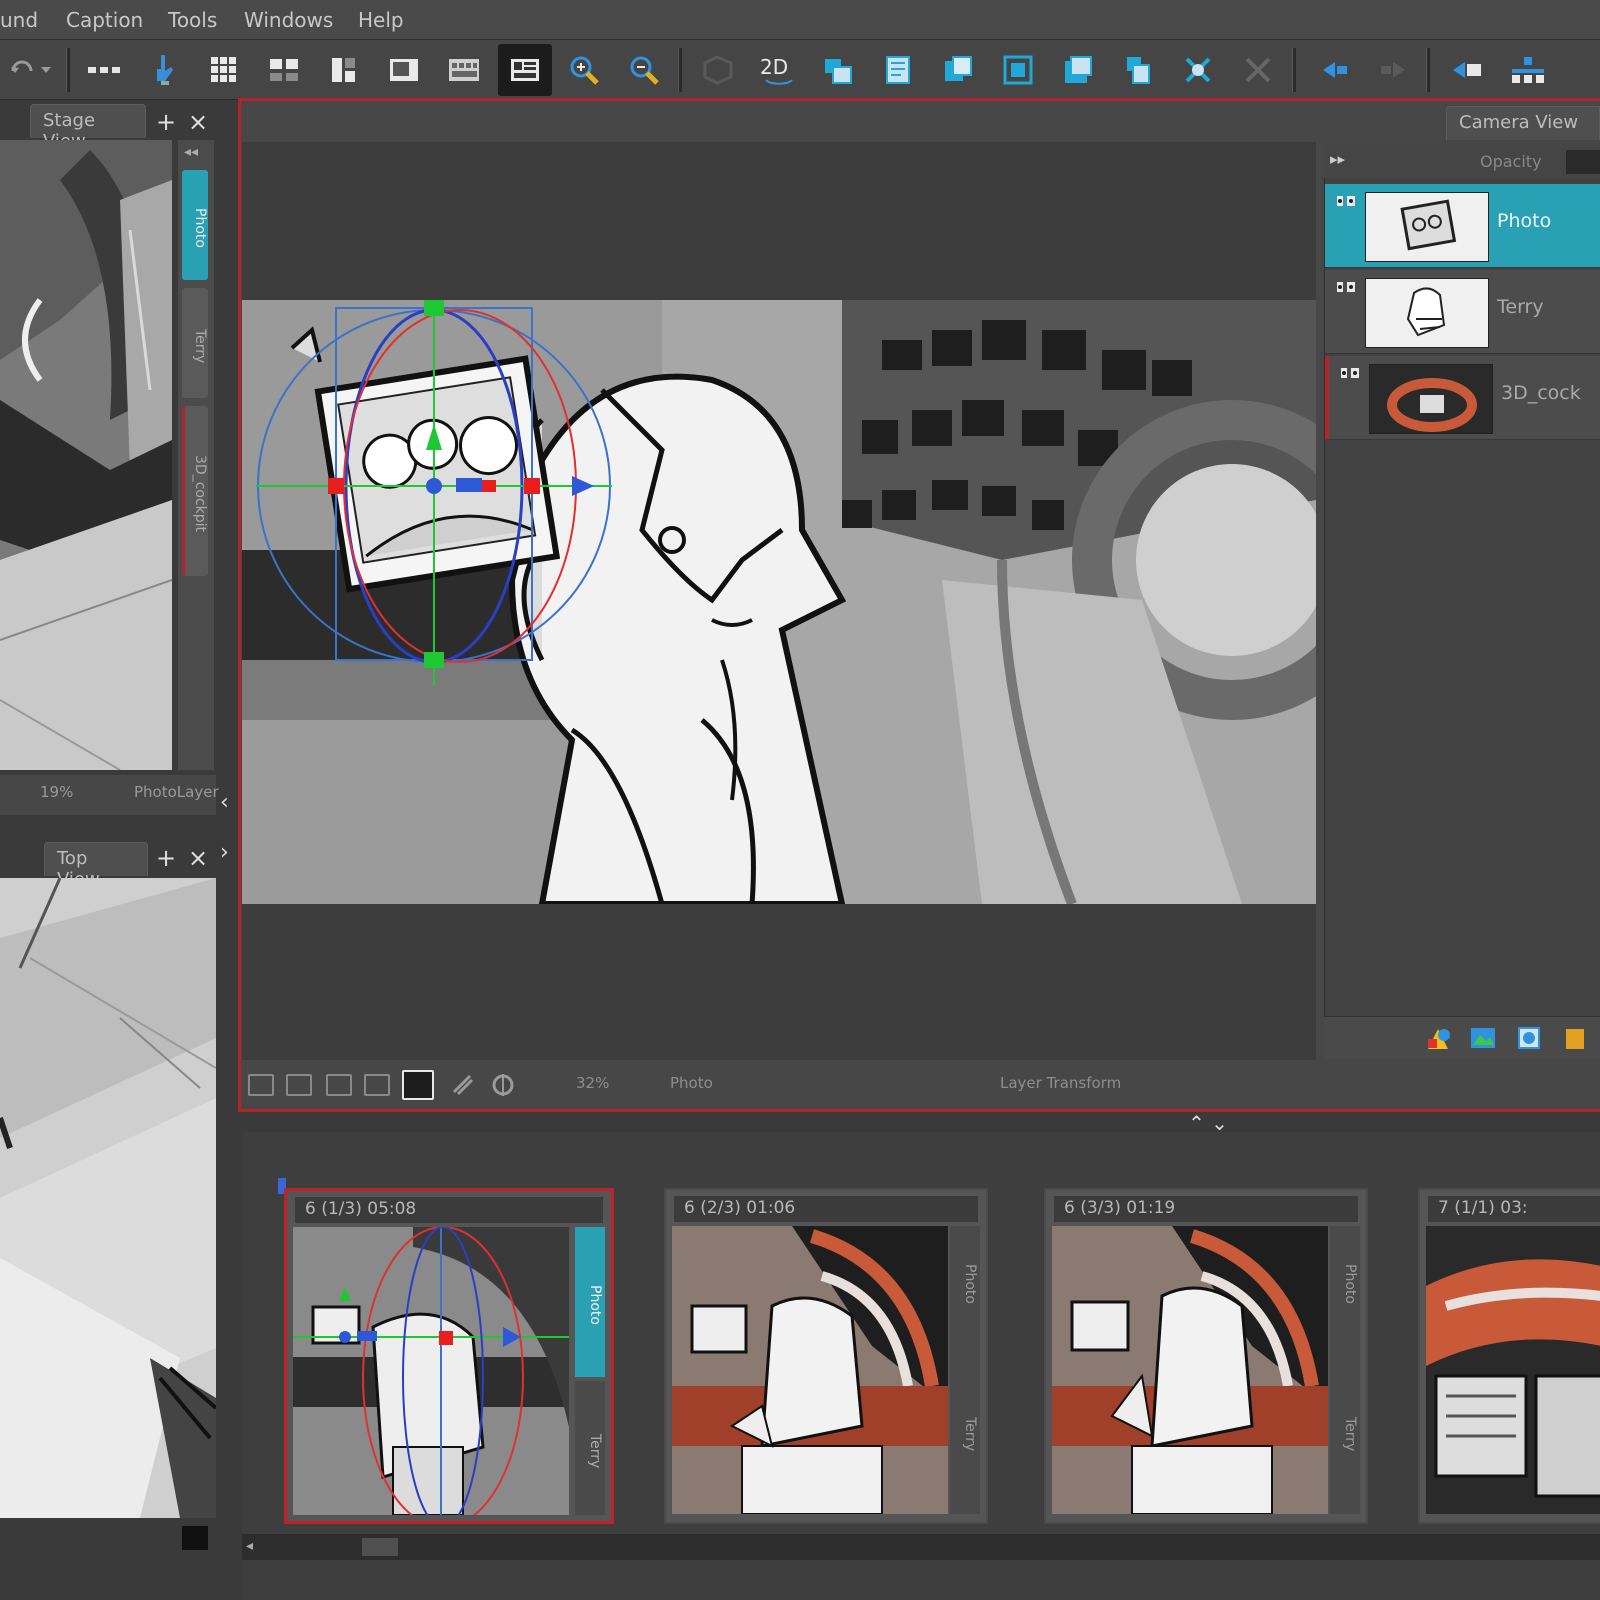 The image size is (1600, 1600). I want to click on layer-a-icon, so click(838, 70).